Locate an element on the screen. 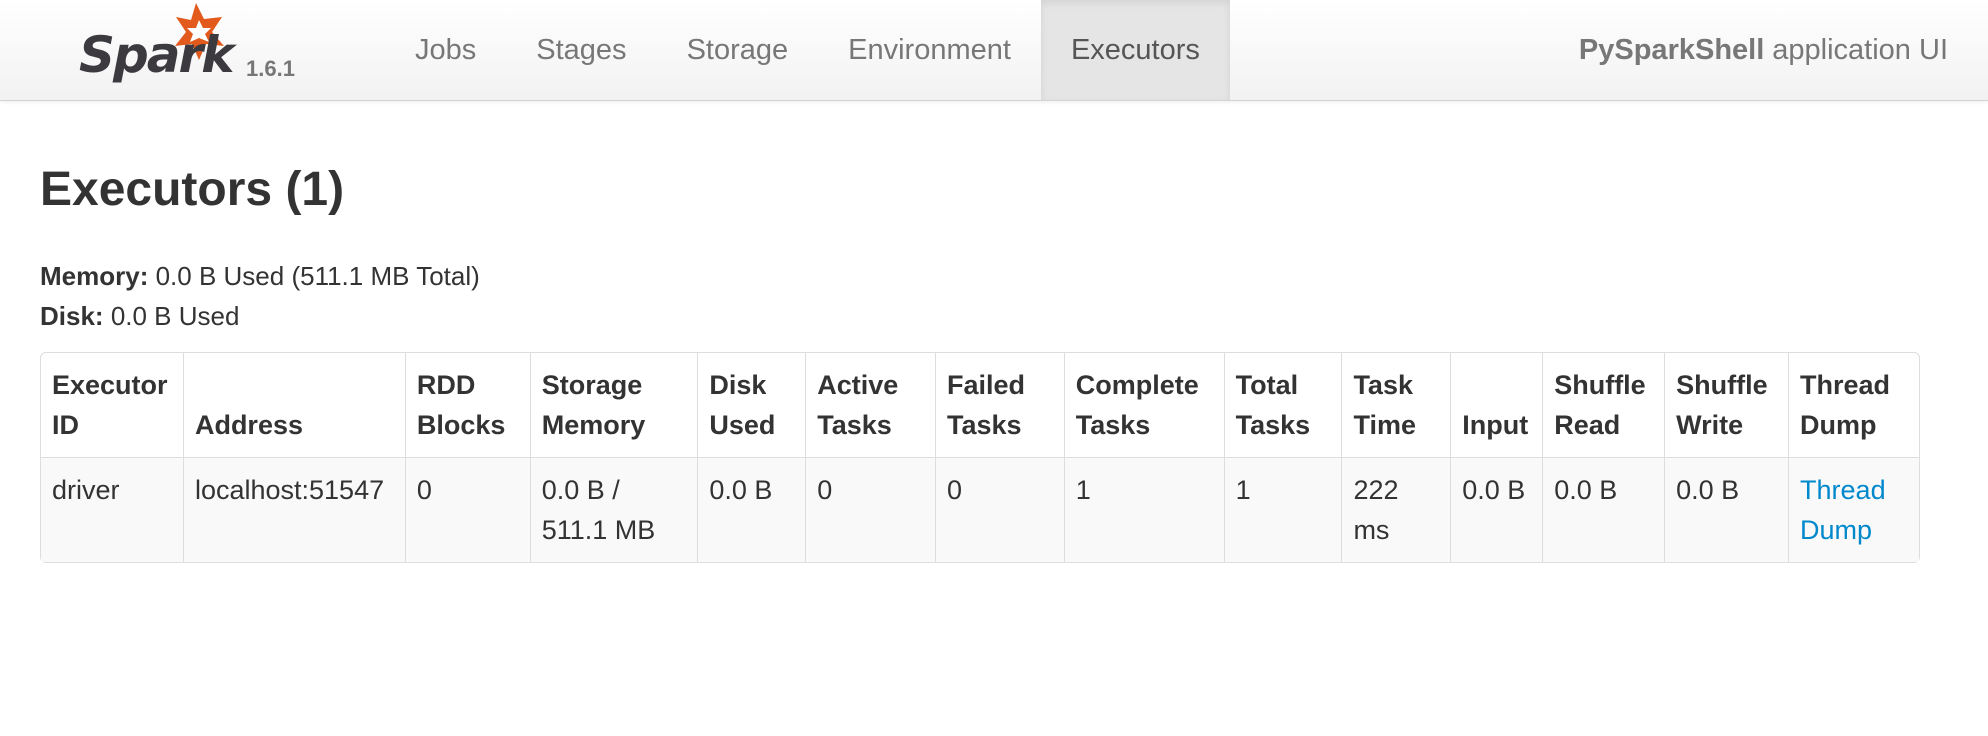 Image resolution: width=1988 pixels, height=736 pixels. col-header-address: Address is located at coordinates (293, 405).